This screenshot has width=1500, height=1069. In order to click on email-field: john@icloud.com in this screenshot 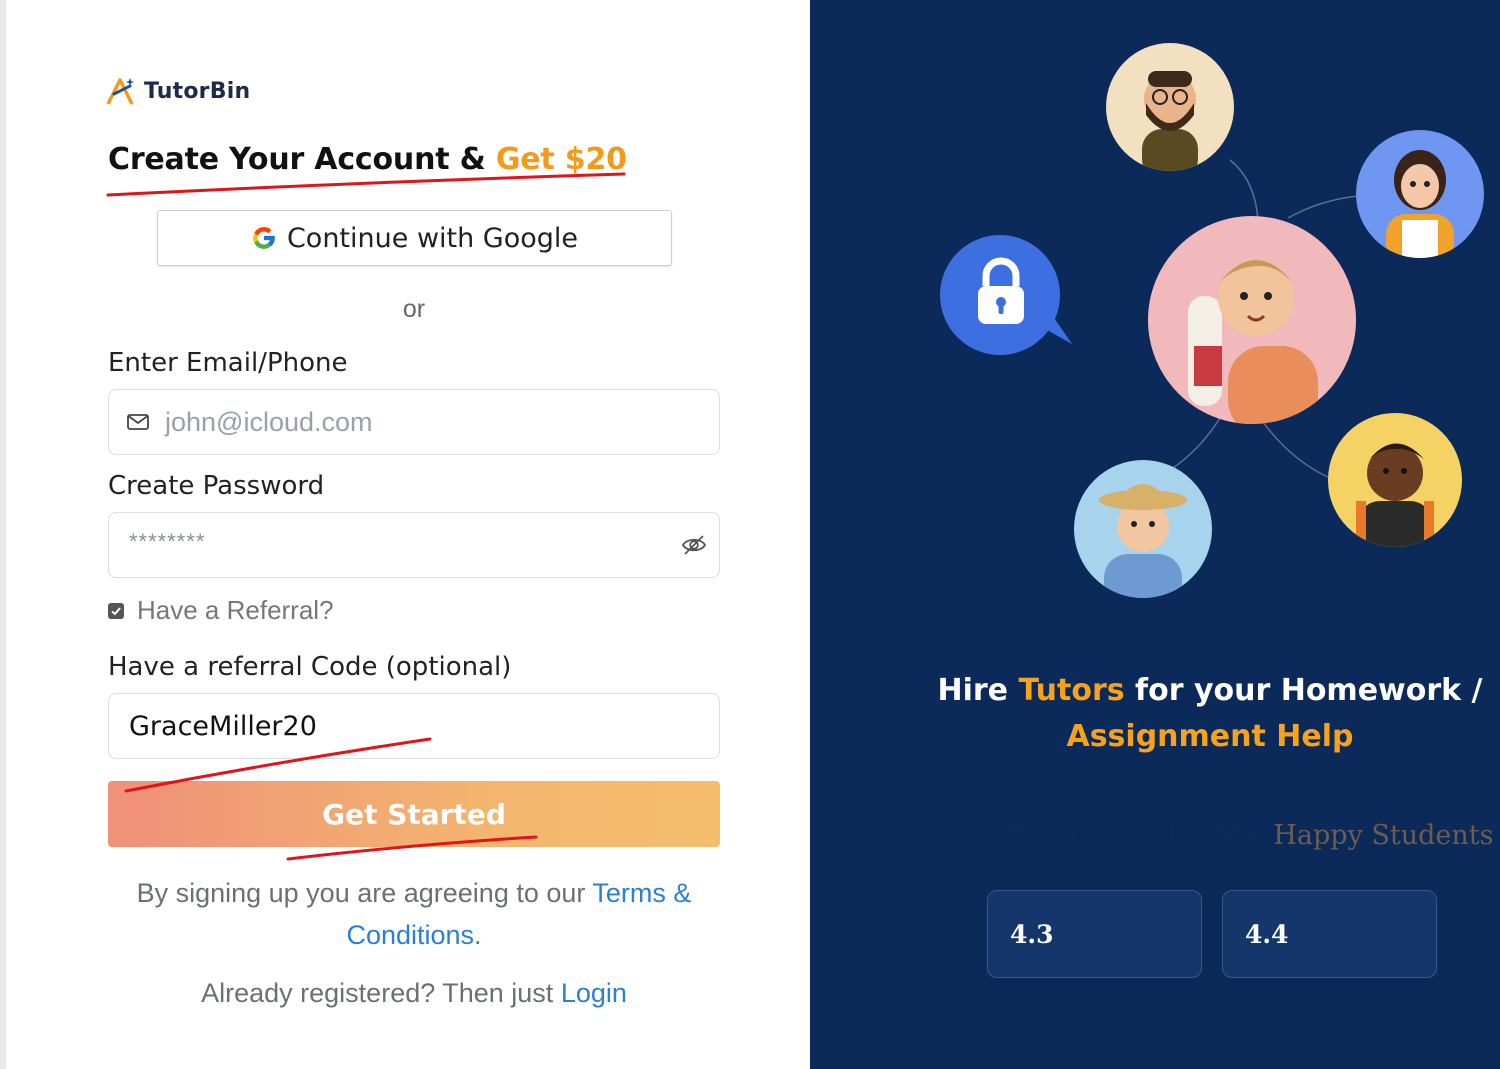, I will do `click(414, 422)`.